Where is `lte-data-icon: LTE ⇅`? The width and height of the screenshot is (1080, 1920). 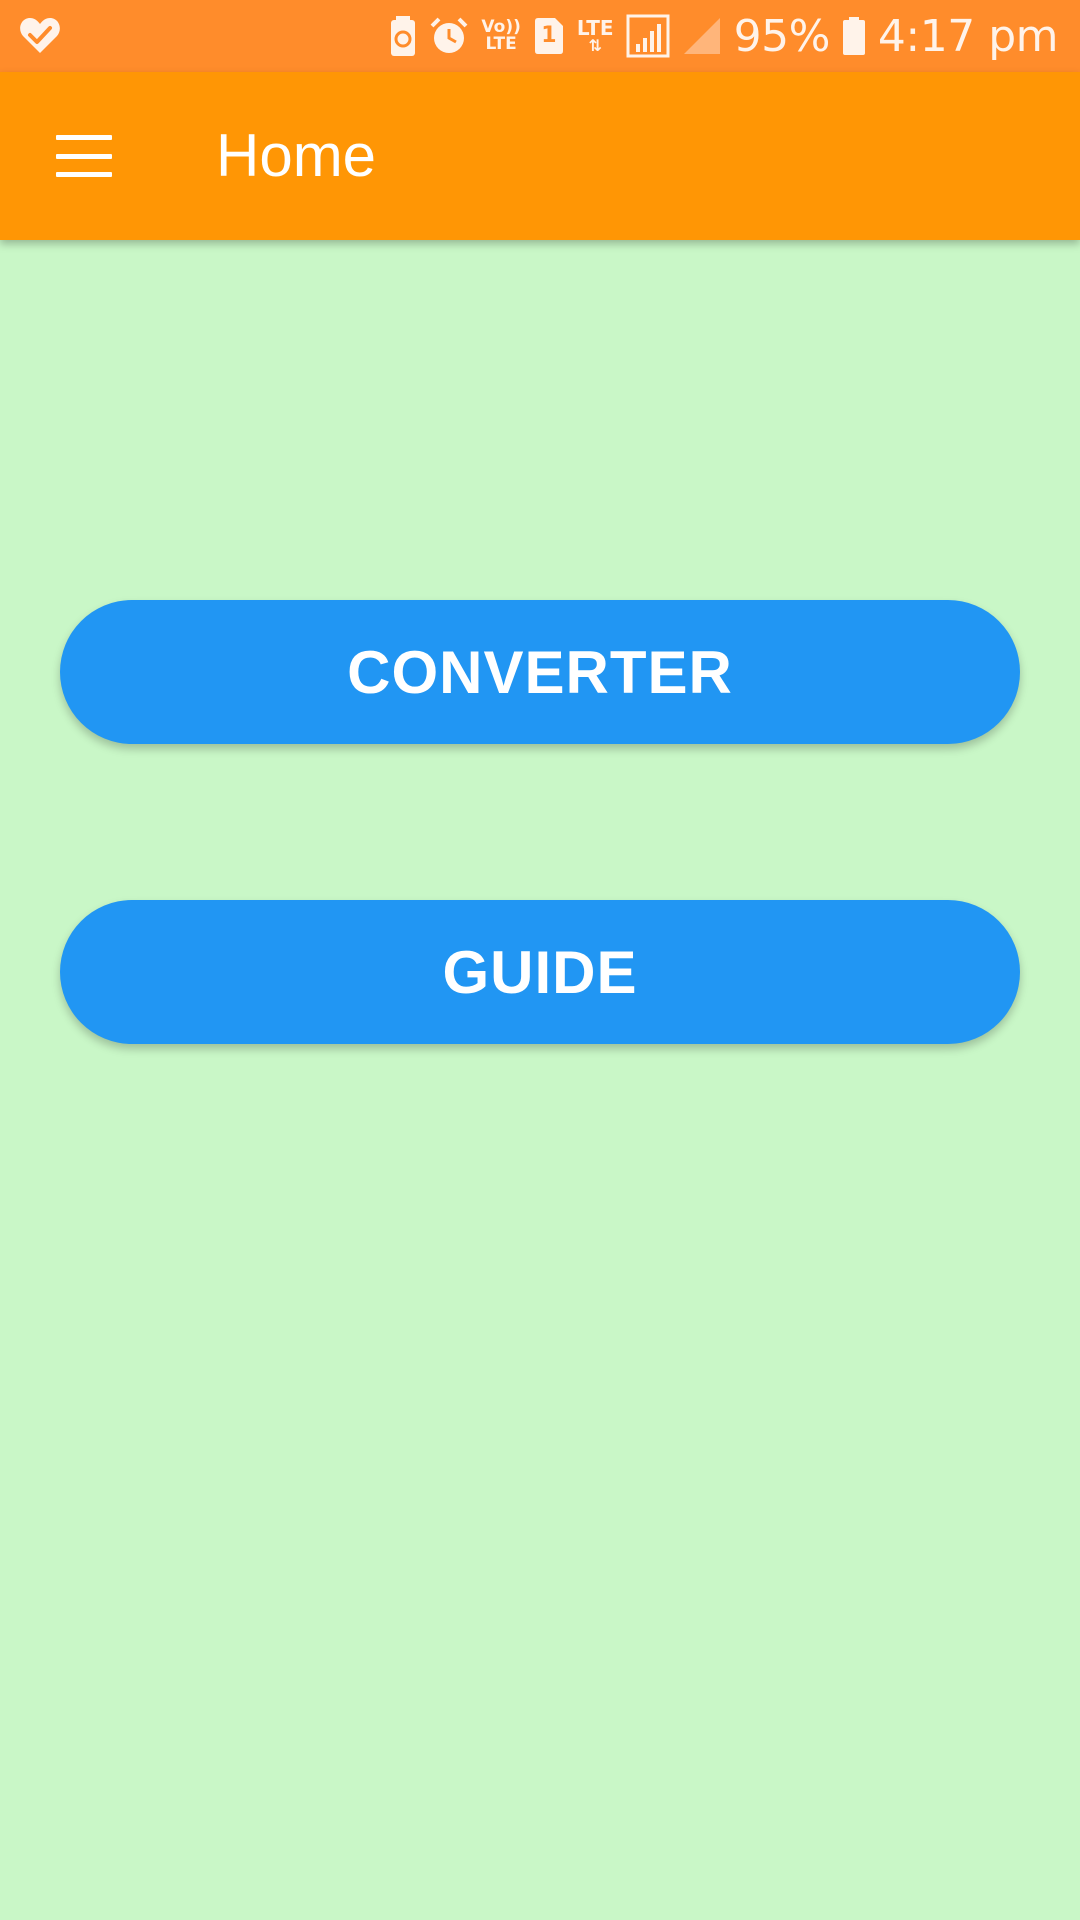 lte-data-icon: LTE ⇅ is located at coordinates (595, 36).